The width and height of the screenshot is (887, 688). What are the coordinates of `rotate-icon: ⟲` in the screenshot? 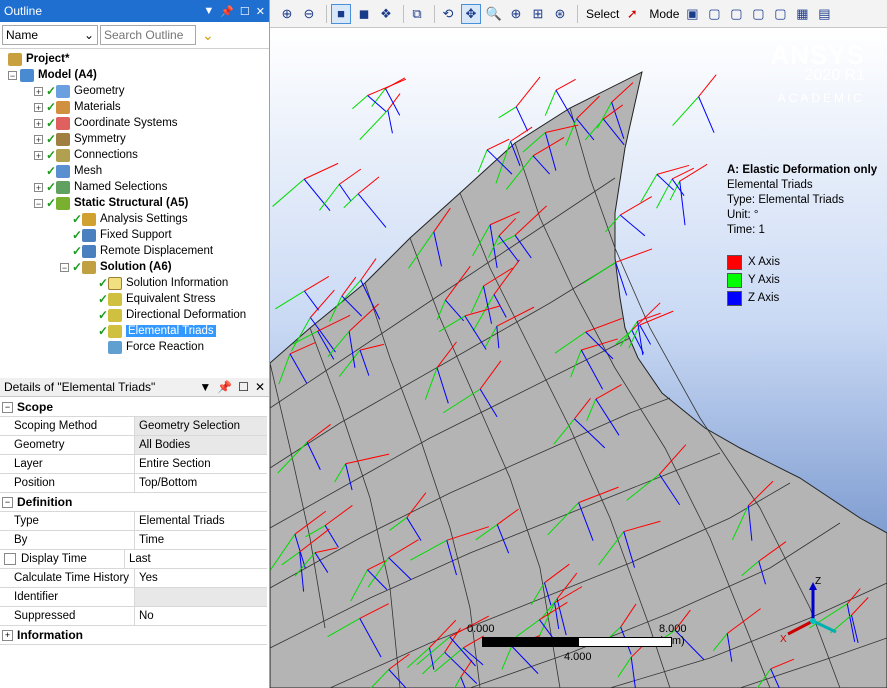 It's located at (448, 14).